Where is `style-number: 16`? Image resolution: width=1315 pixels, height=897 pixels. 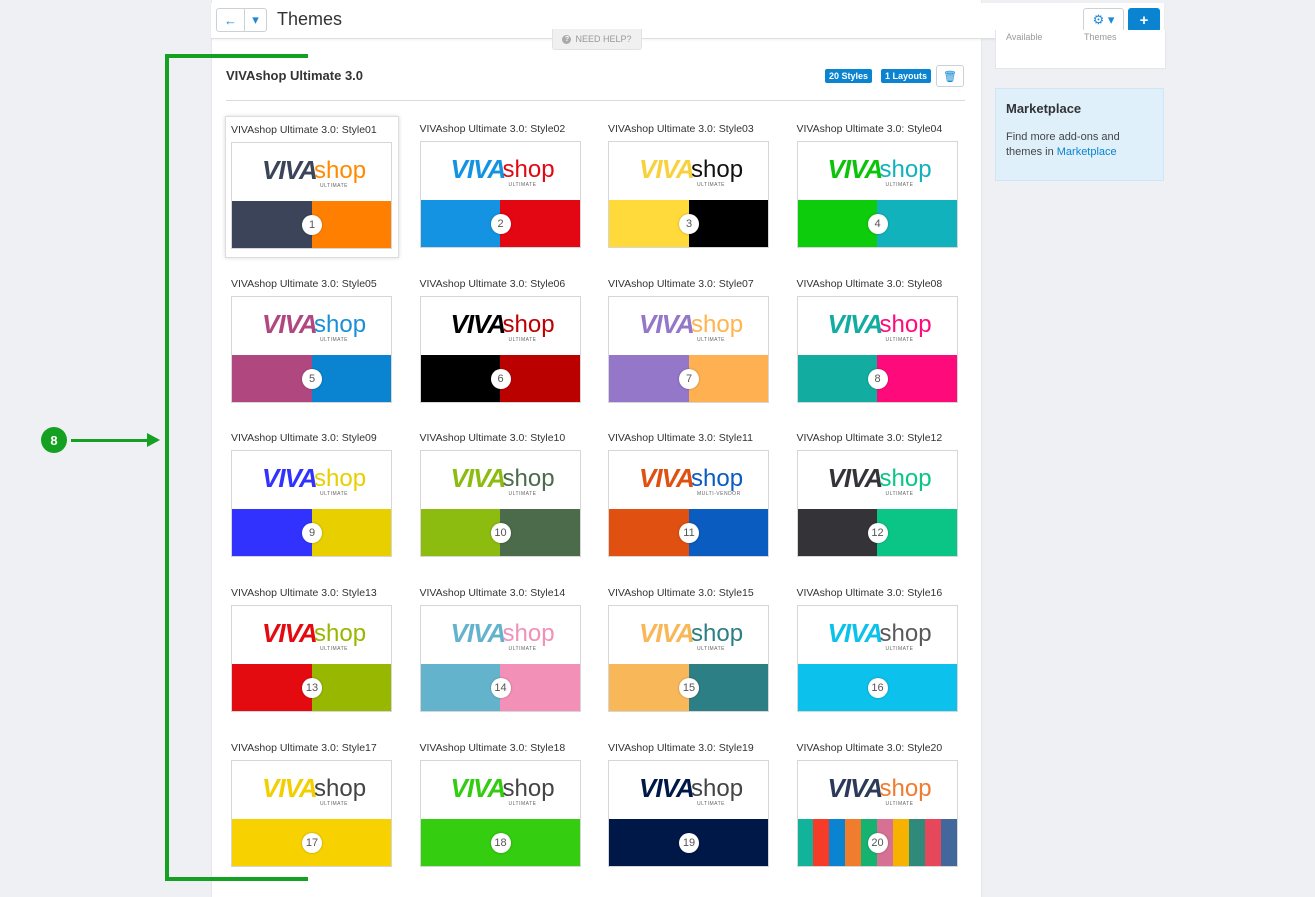
style-number: 16 is located at coordinates (877, 688).